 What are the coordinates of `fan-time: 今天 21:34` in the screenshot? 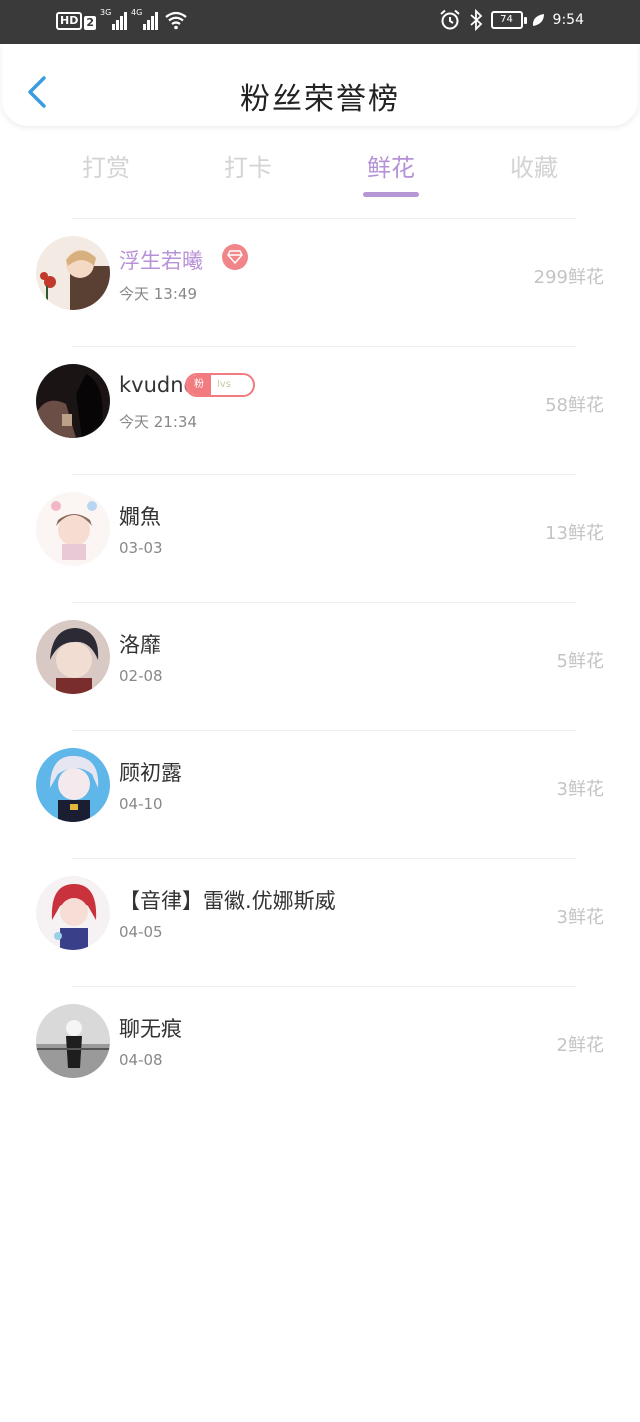 It's located at (158, 422).